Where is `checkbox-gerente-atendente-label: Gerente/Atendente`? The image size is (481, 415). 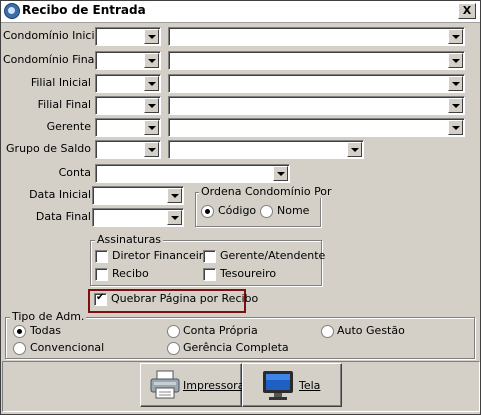
checkbox-gerente-atendente-label: Gerente/Atendente is located at coordinates (273, 255).